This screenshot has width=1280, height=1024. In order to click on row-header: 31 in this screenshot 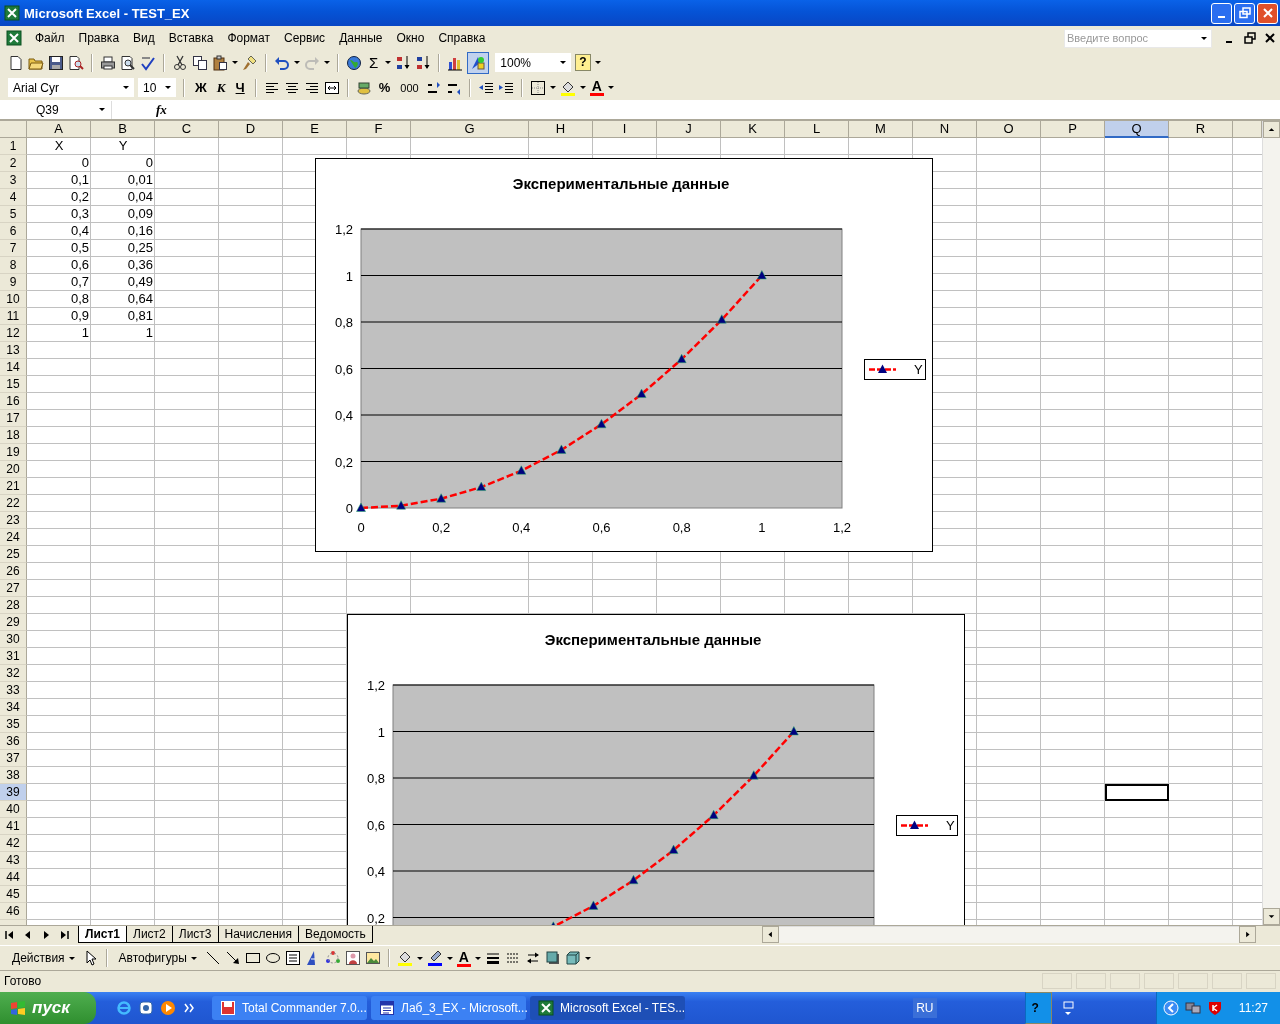, I will do `click(13, 656)`.